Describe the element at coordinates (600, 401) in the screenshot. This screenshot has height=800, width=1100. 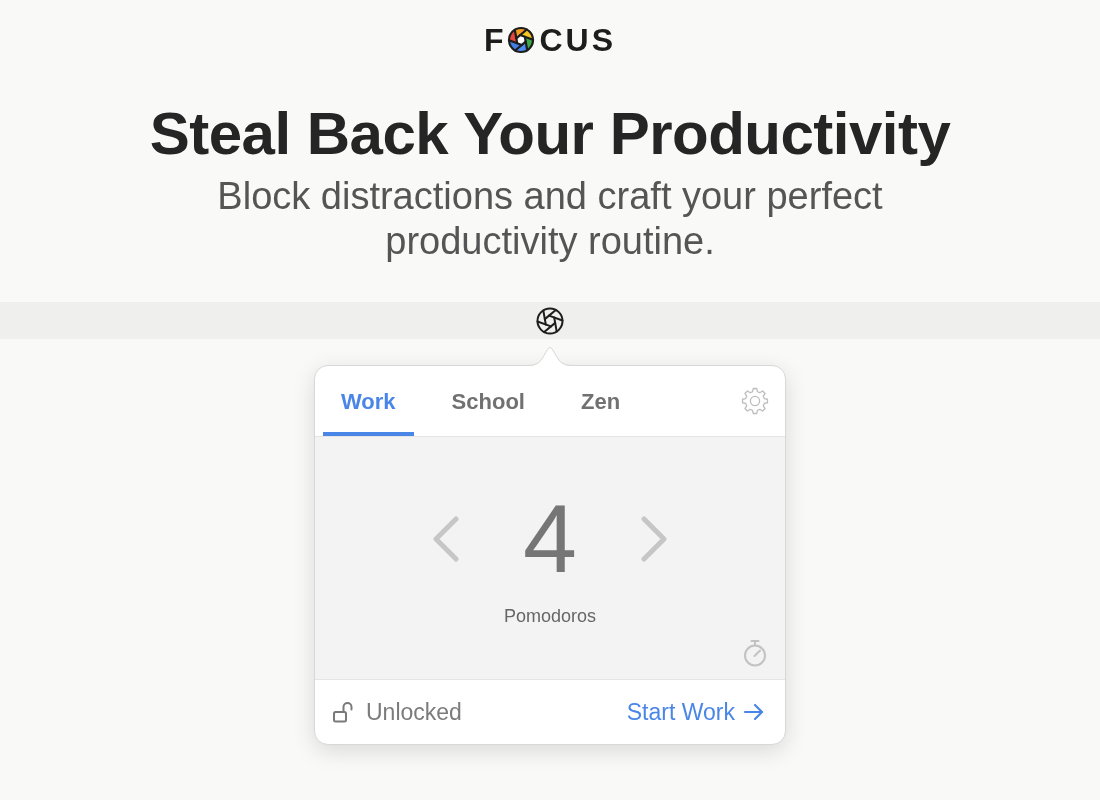
I see `tab: Zen` at that location.